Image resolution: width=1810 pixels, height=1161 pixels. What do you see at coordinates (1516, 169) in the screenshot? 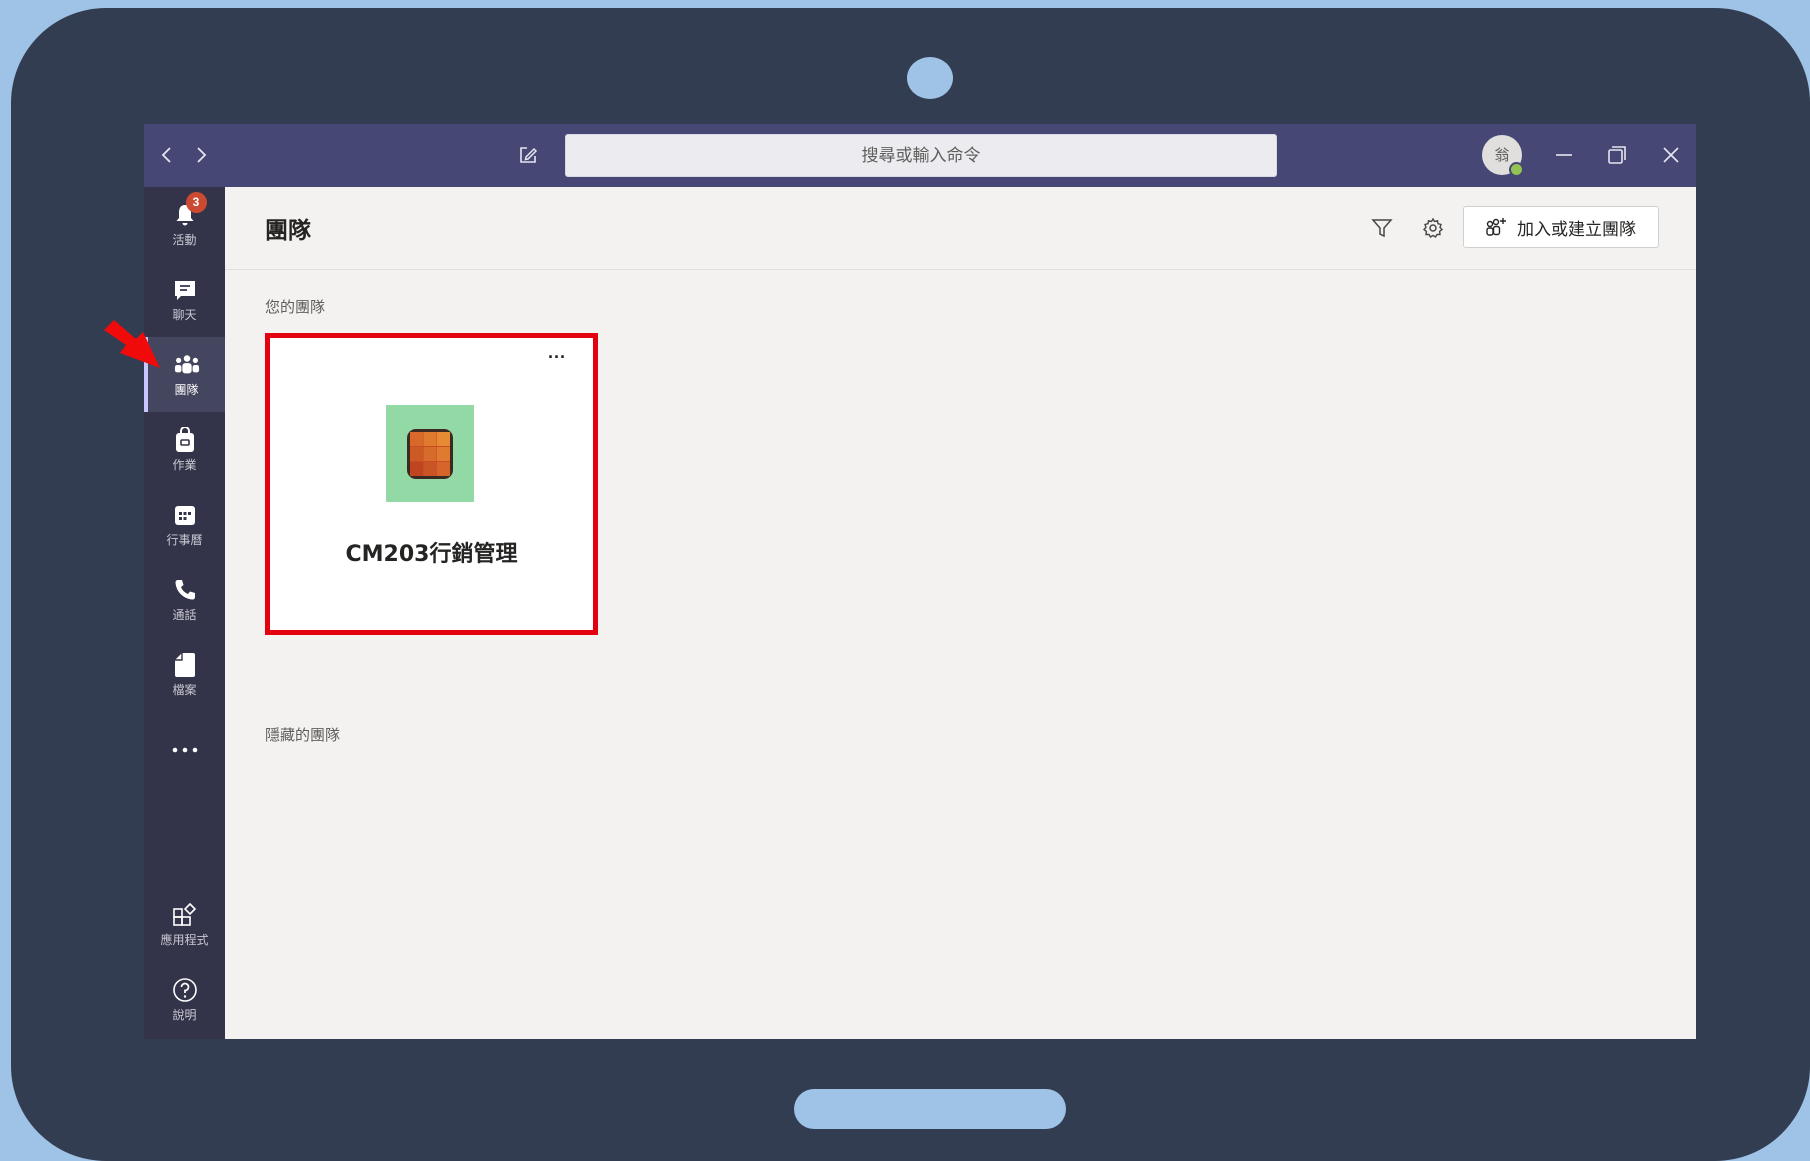
I see `presence-status-icon` at bounding box center [1516, 169].